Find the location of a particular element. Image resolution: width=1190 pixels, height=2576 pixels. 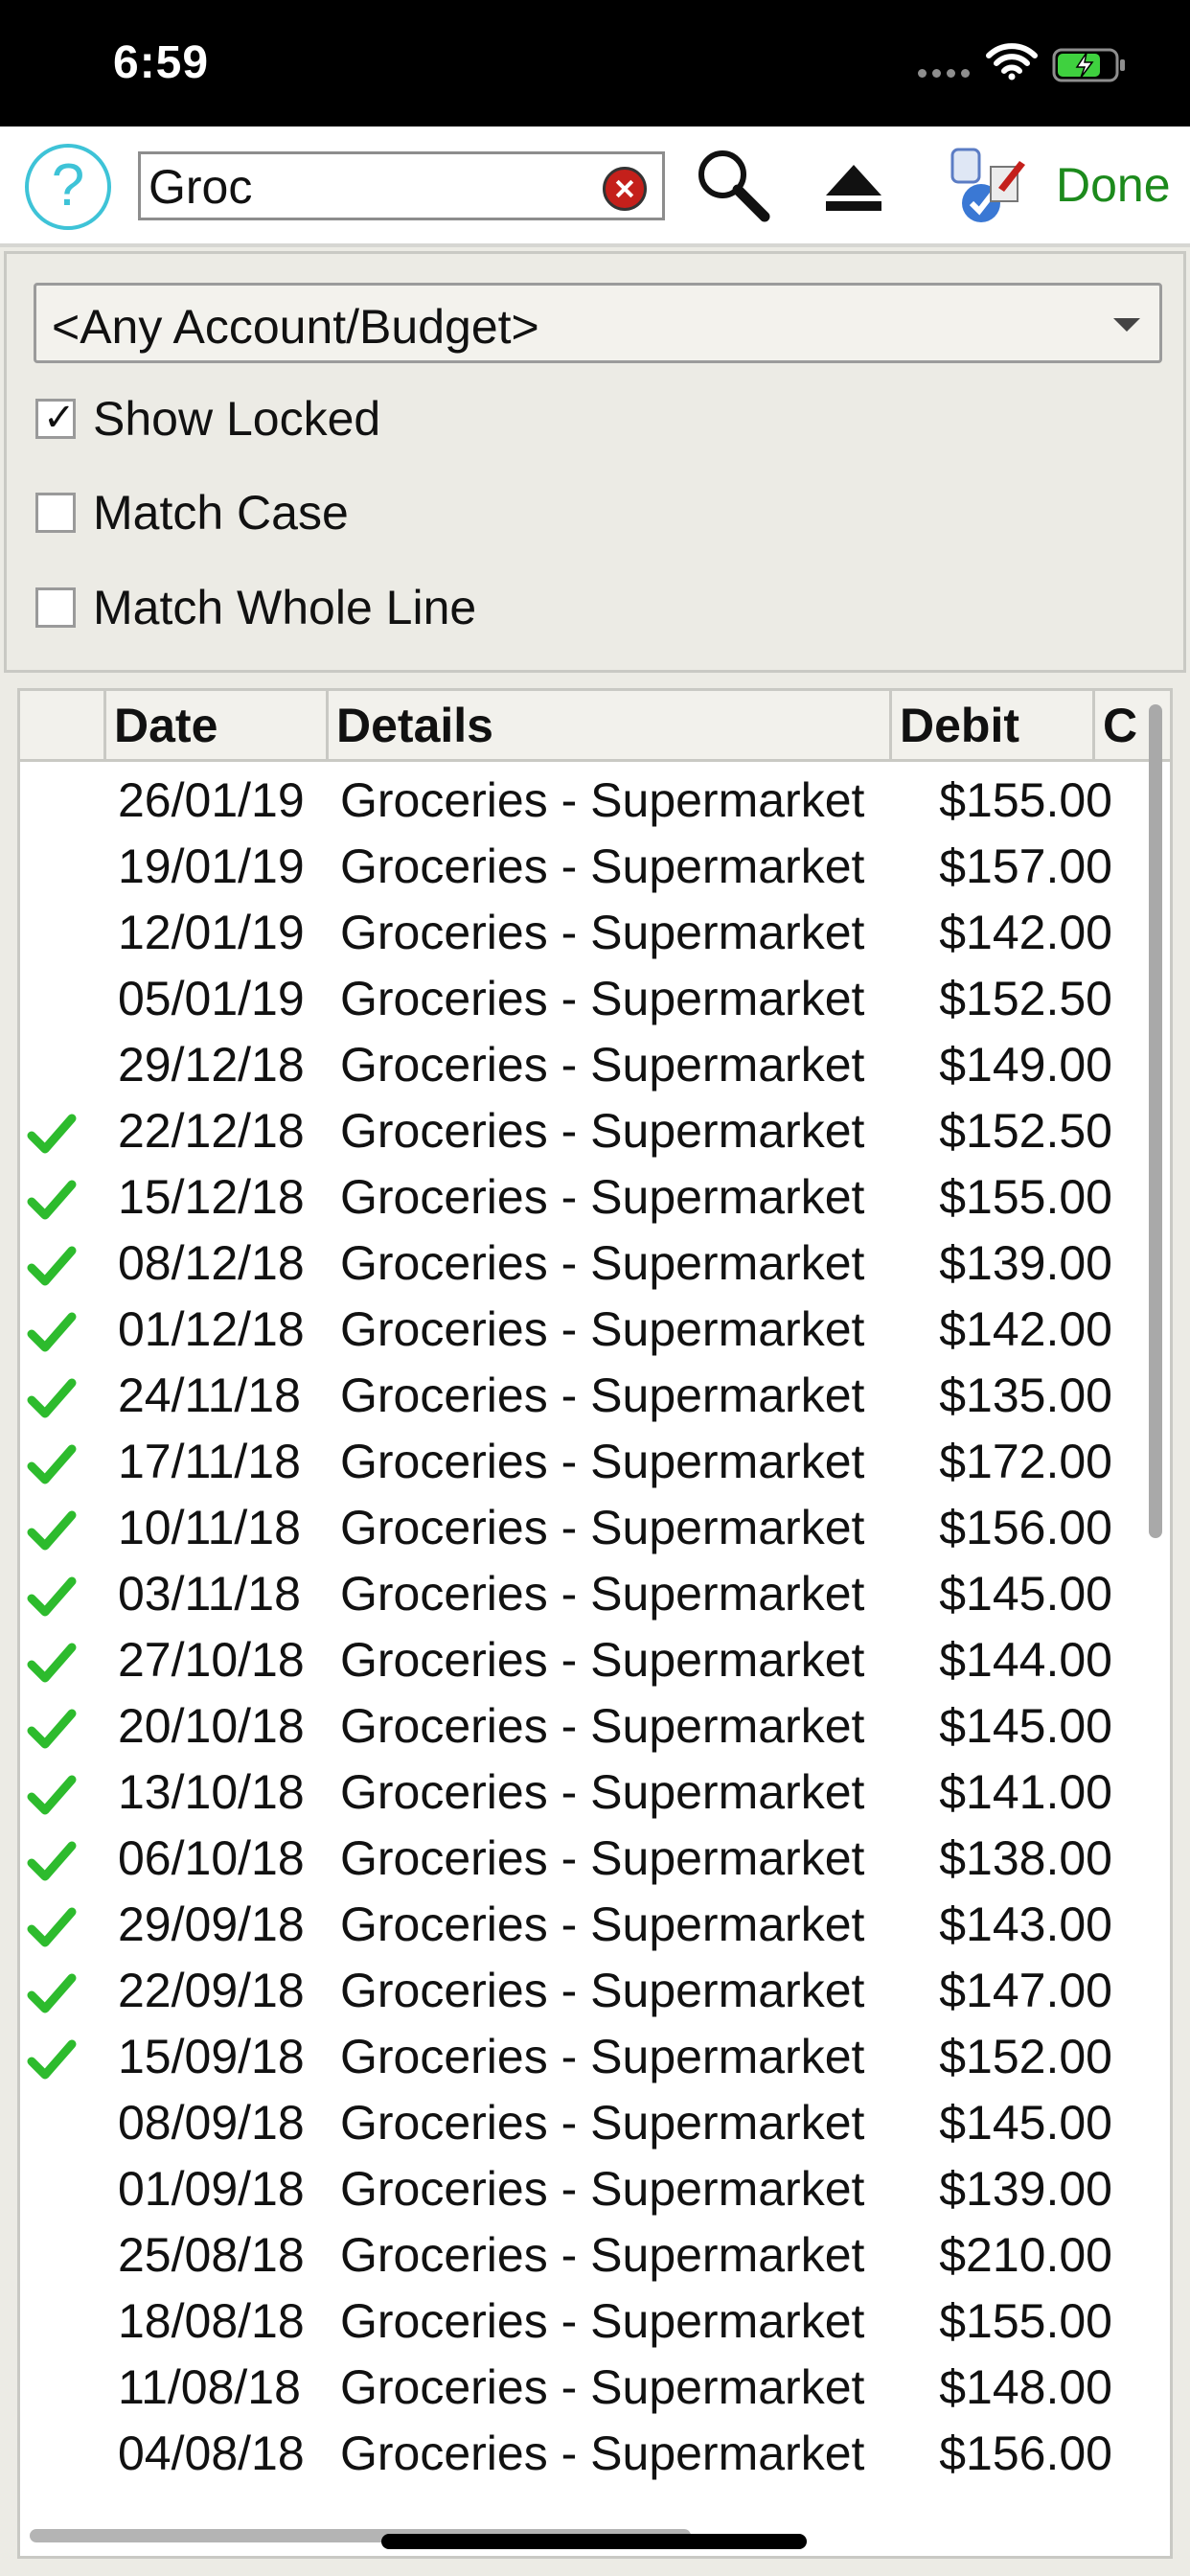

table-row: 01/12/18 Groceries - Supermarket $142.00 is located at coordinates (580, 1330).